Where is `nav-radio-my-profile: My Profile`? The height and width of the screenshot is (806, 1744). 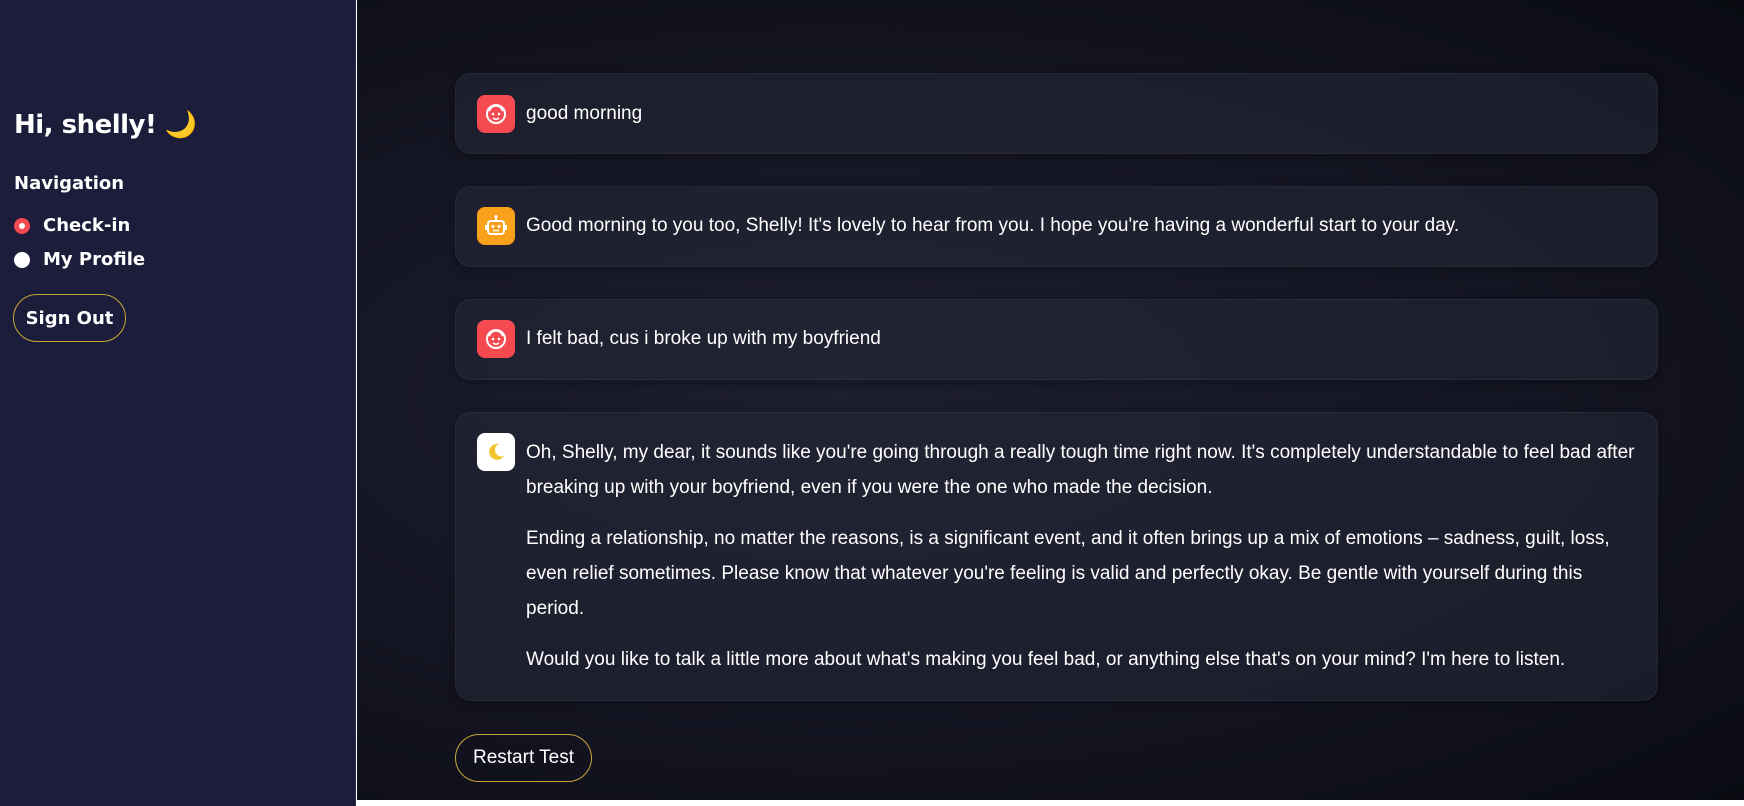
nav-radio-my-profile: My Profile is located at coordinates (79, 259).